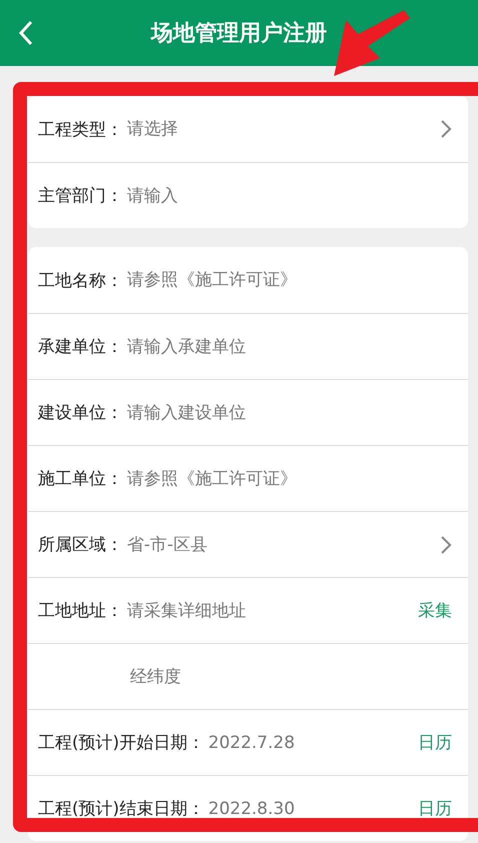  What do you see at coordinates (311, 742) in the screenshot?
I see `input-field: 2022.7.28` at bounding box center [311, 742].